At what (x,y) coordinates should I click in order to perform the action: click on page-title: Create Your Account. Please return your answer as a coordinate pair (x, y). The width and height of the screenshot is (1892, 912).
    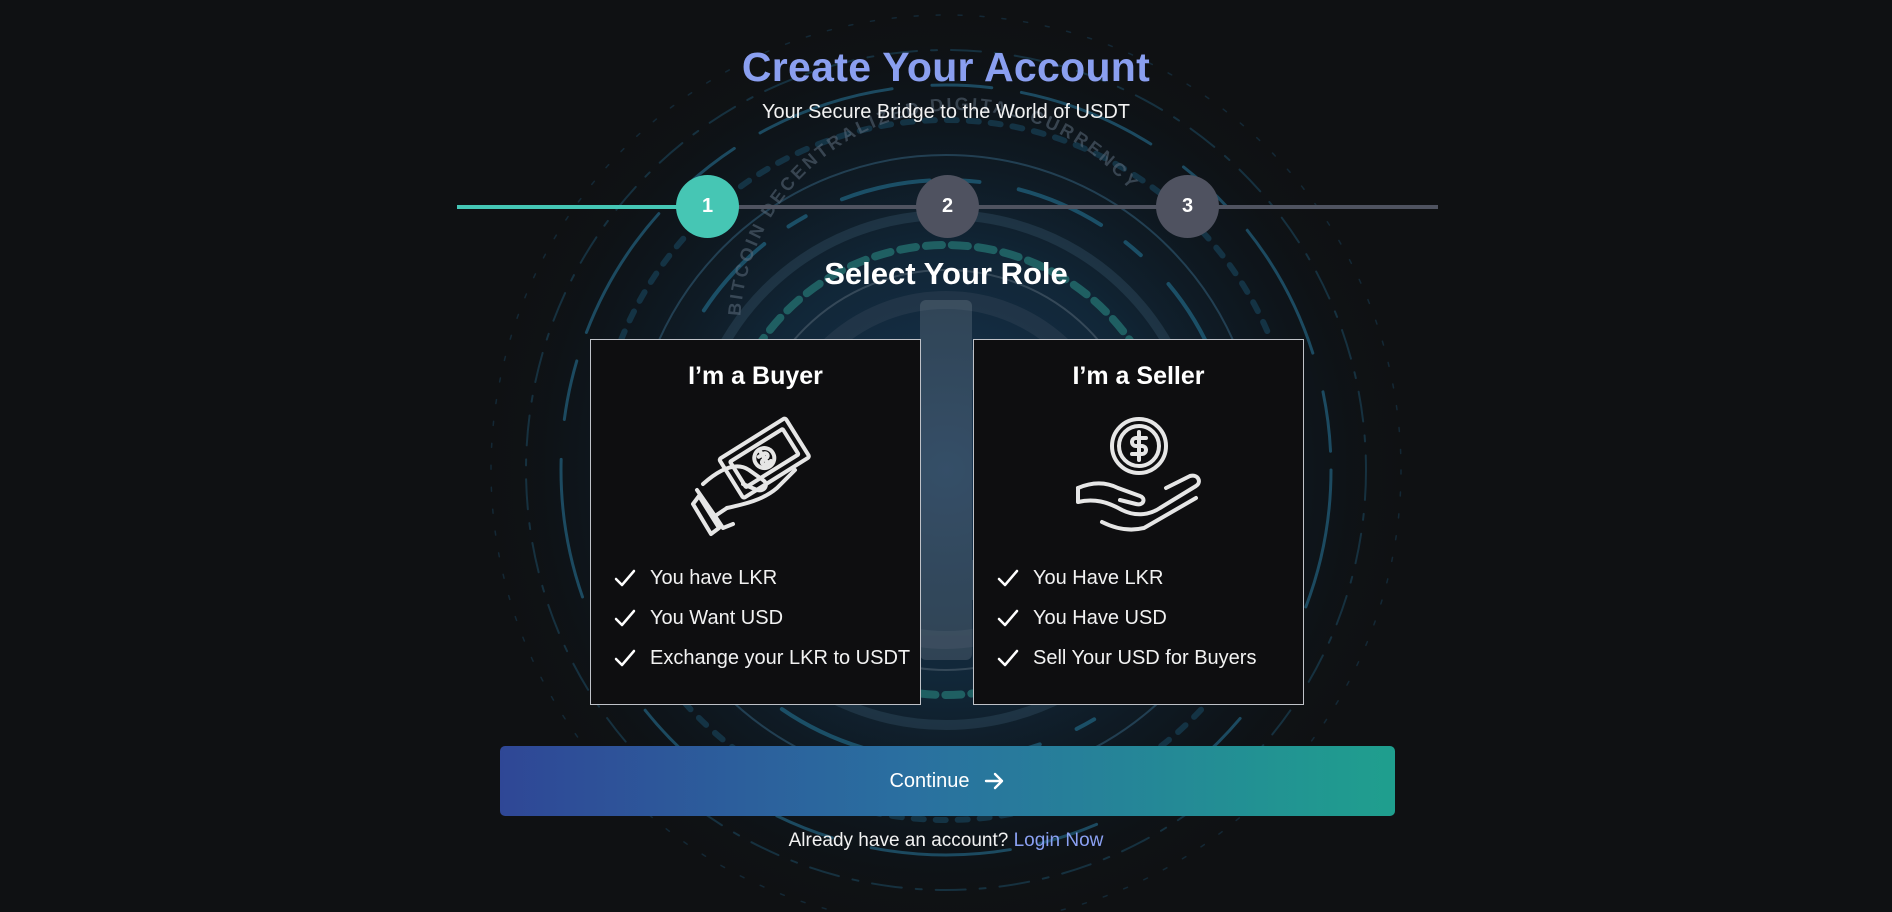
    Looking at the image, I should click on (946, 67).